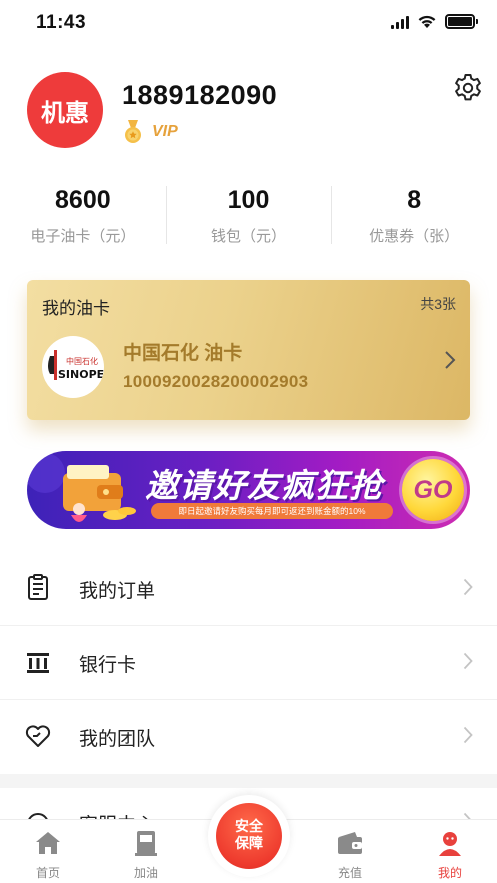  I want to click on wallet-illustration-icon, so click(81, 487).